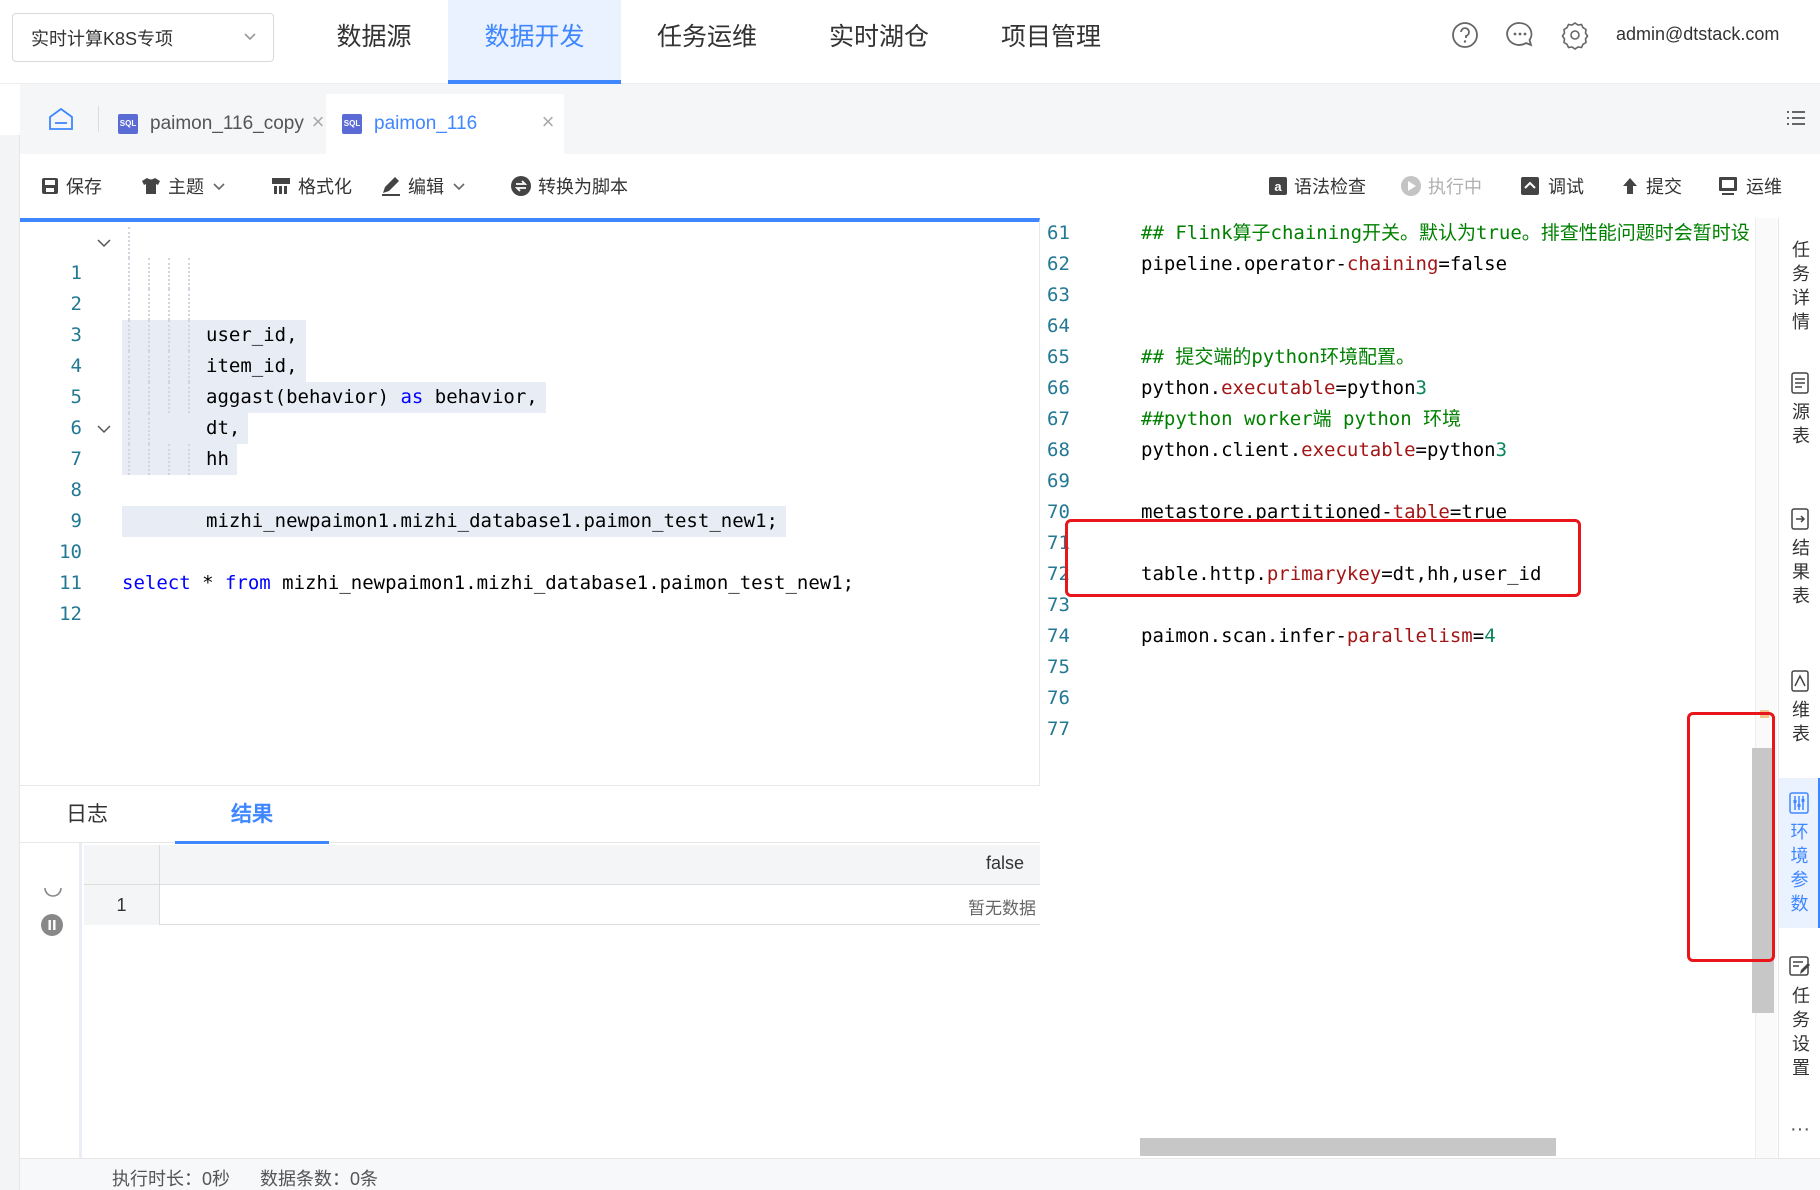 The height and width of the screenshot is (1190, 1820). I want to click on line-number: 68, so click(1058, 450).